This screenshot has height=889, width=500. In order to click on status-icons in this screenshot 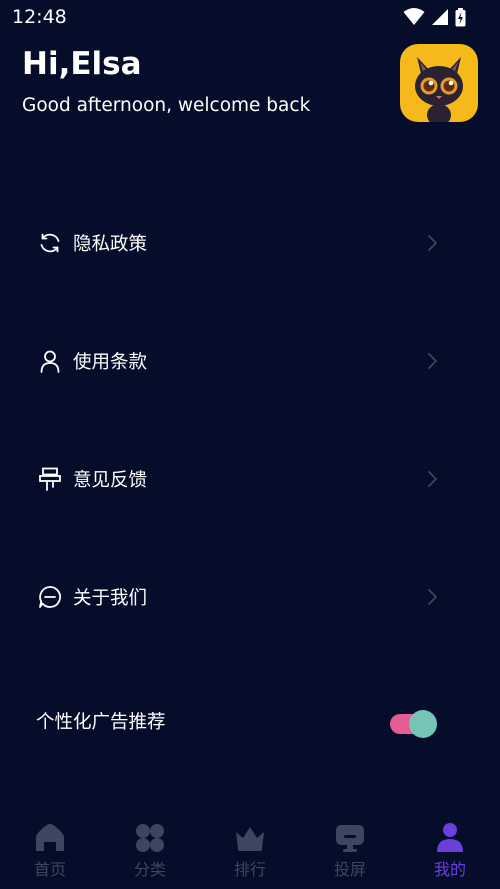, I will do `click(434, 17)`.